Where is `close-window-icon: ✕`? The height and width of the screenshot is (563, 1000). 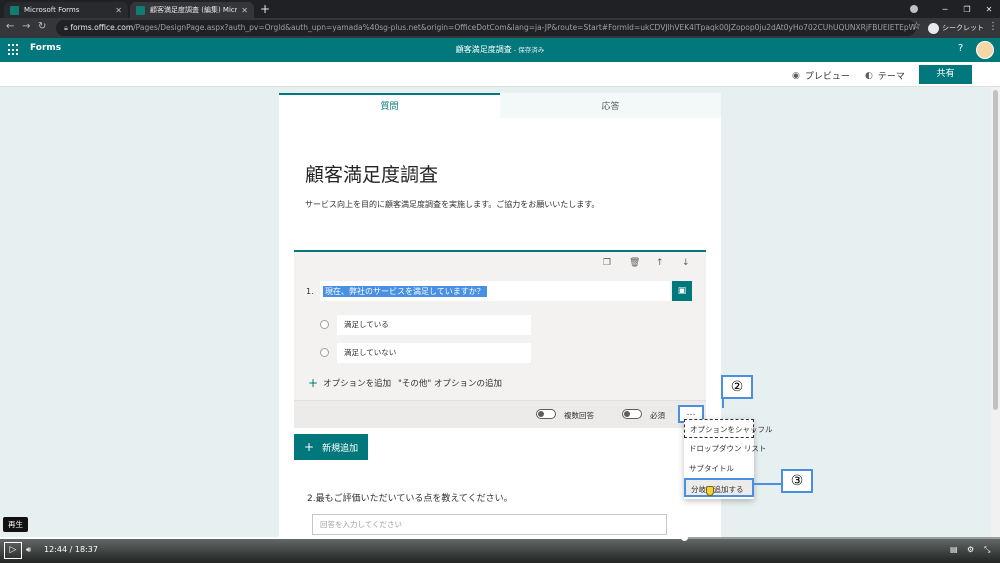
close-window-icon: ✕ is located at coordinates (989, 9).